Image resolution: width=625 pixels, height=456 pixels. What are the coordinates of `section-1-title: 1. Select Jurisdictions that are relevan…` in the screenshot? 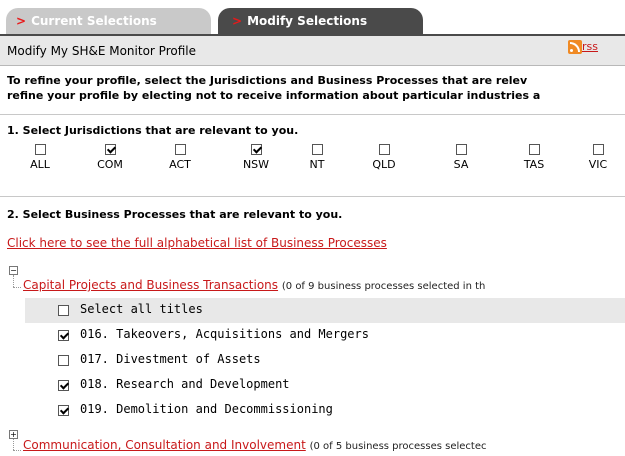 It's located at (153, 130).